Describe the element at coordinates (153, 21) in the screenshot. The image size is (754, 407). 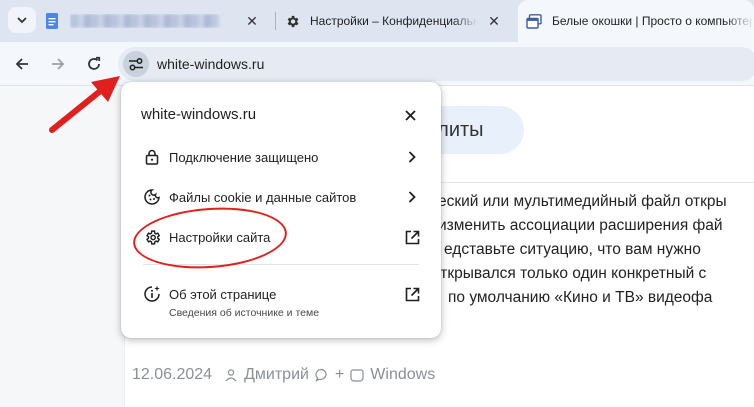
I see `tab-title-blurred` at that location.